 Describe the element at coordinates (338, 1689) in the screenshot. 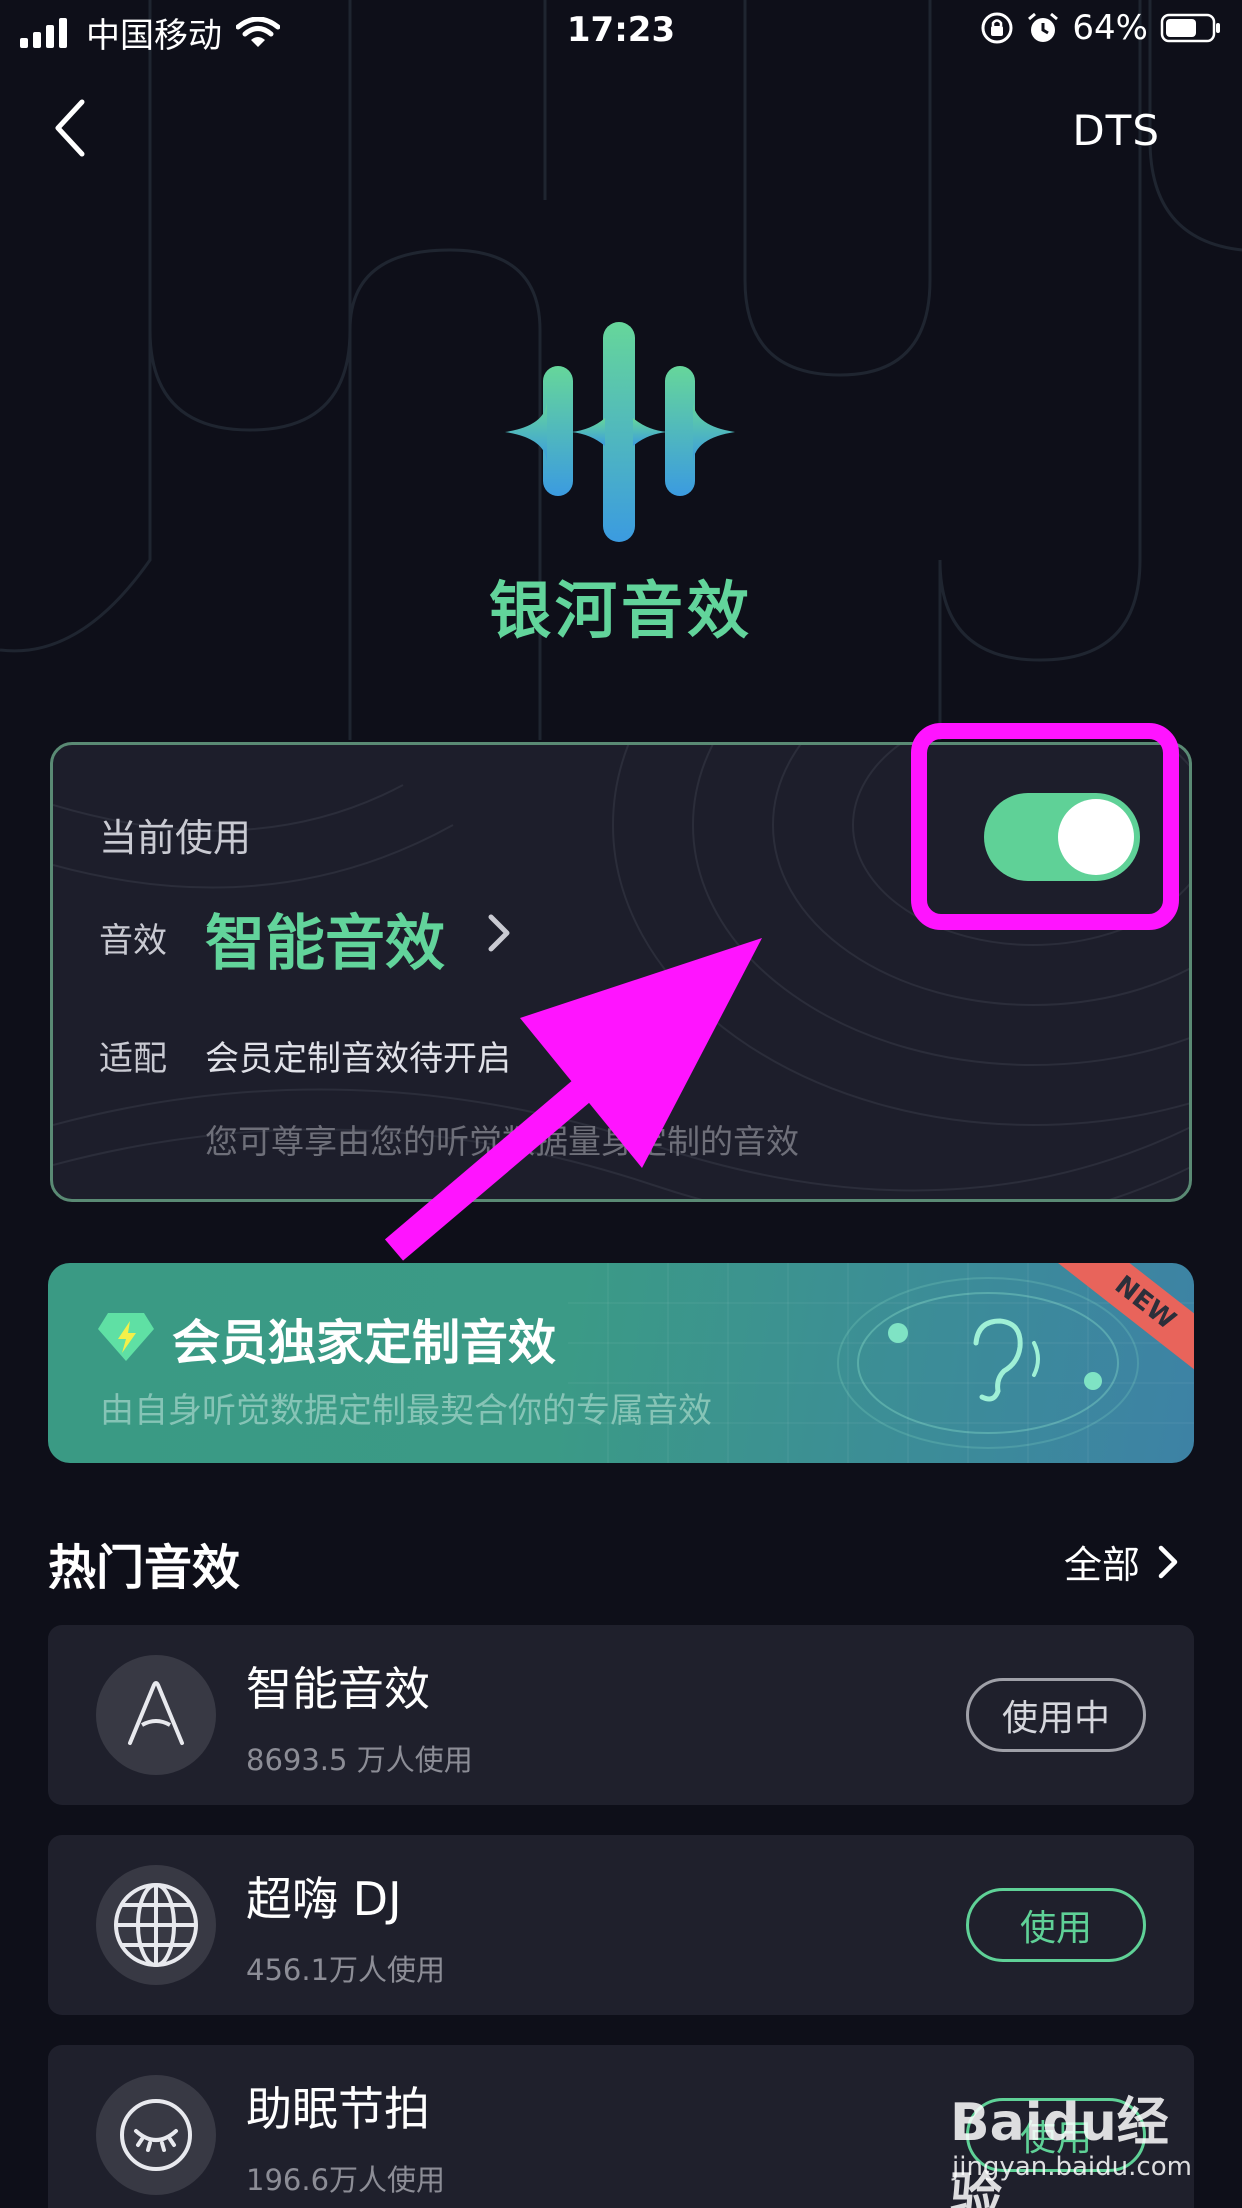

I see `effect-name: 智能音效` at that location.